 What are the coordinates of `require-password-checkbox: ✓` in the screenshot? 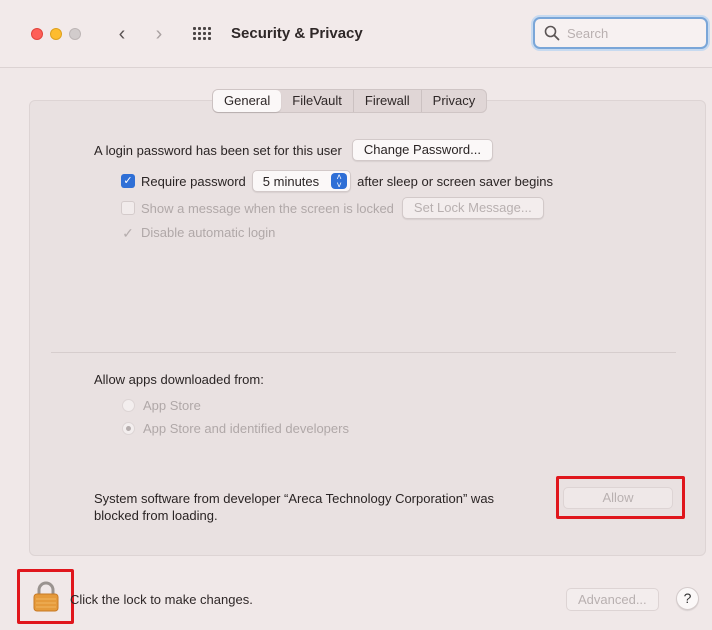 It's located at (128, 181).